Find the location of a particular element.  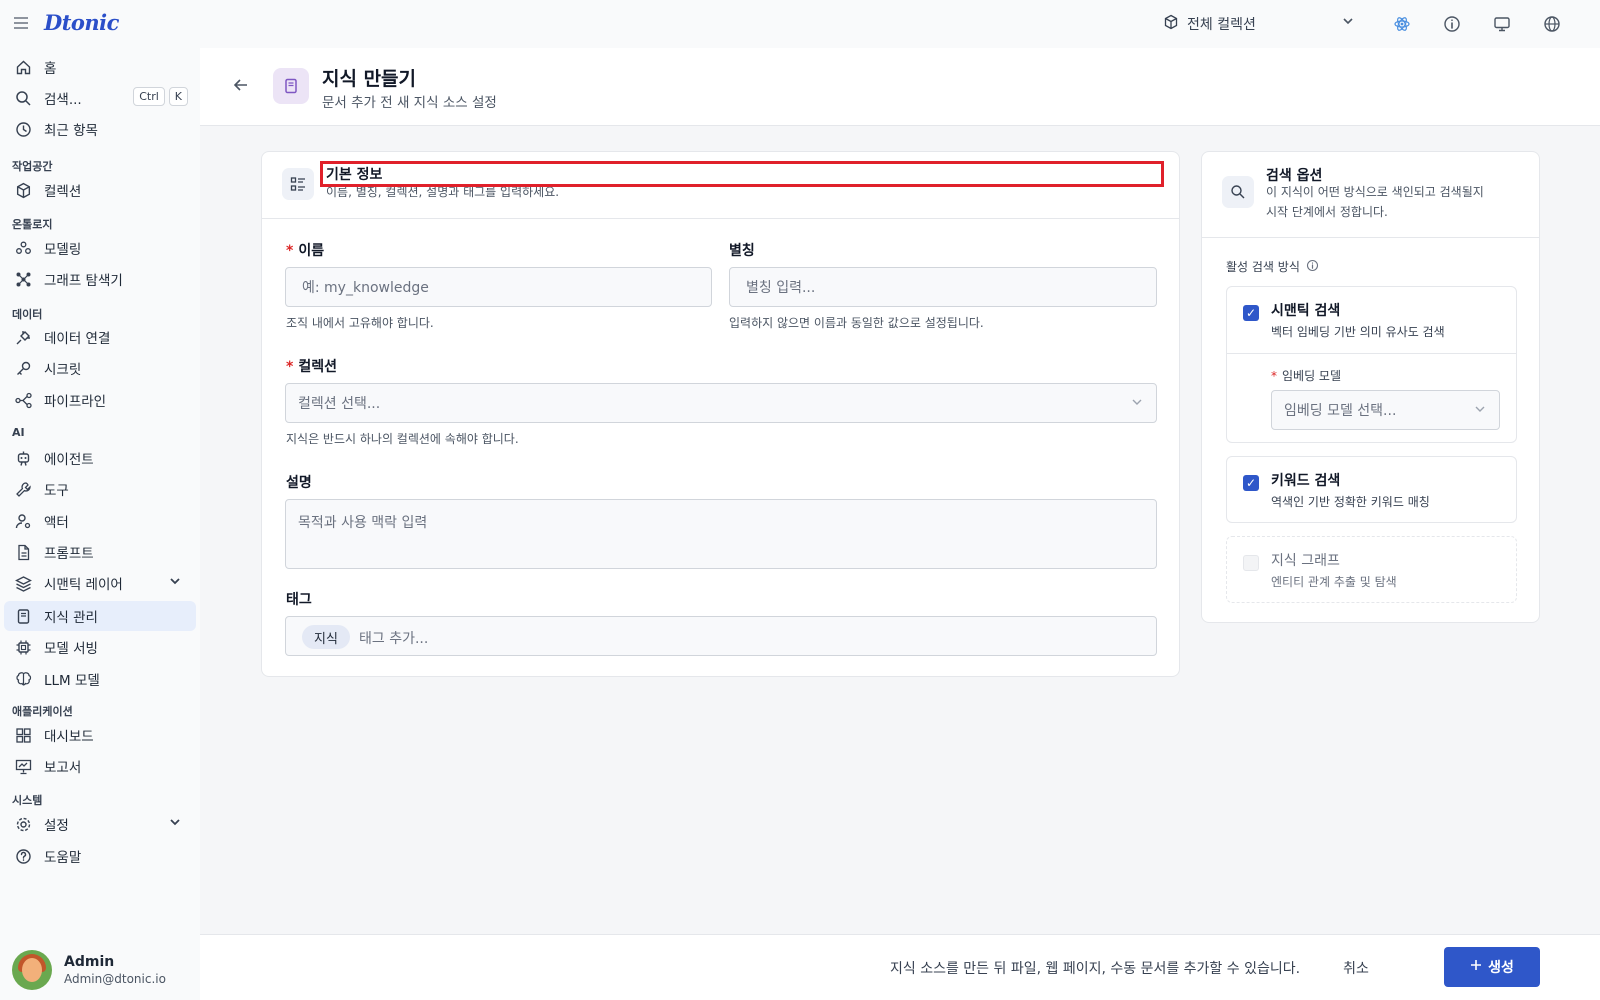

knowledge-graph-title: 지식 그래프 is located at coordinates (1305, 561).